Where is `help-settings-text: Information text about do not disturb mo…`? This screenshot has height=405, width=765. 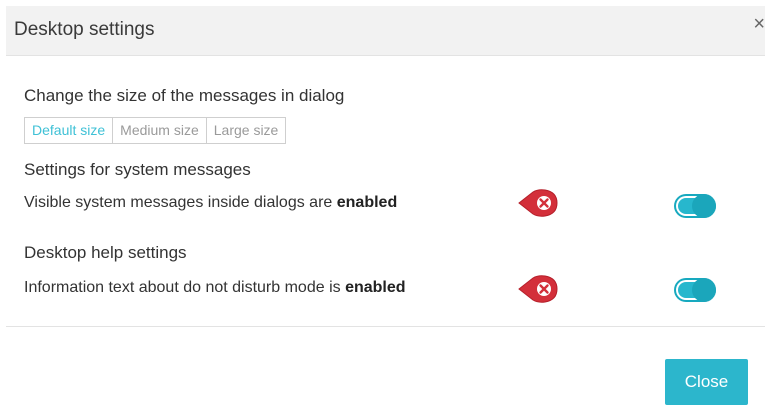
help-settings-text: Information text about do not disturb mo… is located at coordinates (182, 287).